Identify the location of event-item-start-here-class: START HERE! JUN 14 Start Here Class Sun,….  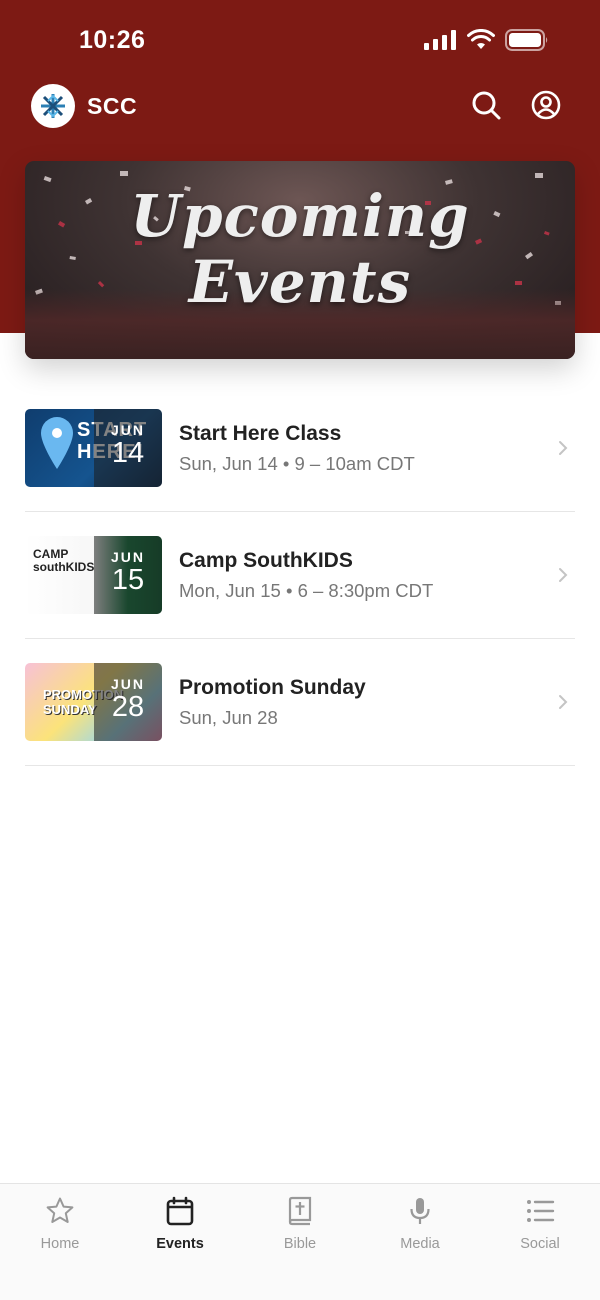
(300, 448).